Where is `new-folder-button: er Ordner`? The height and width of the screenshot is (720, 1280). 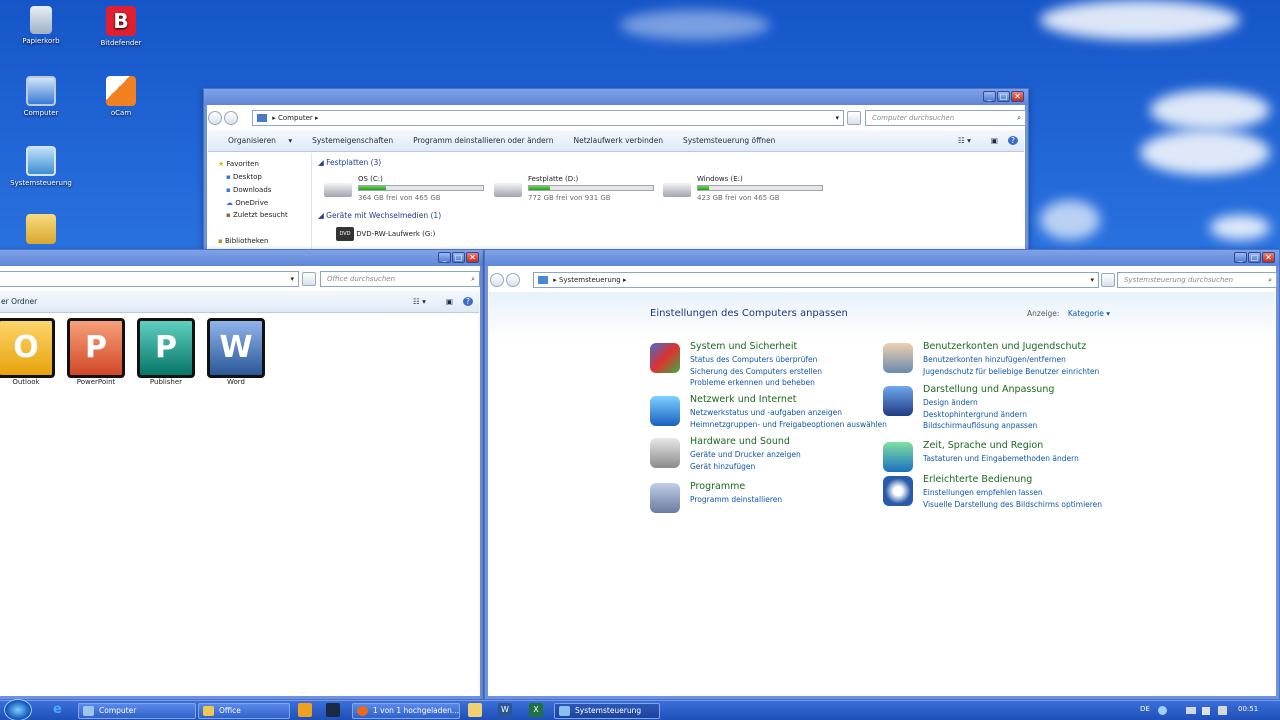
new-folder-button: er Ordner is located at coordinates (23, 301).